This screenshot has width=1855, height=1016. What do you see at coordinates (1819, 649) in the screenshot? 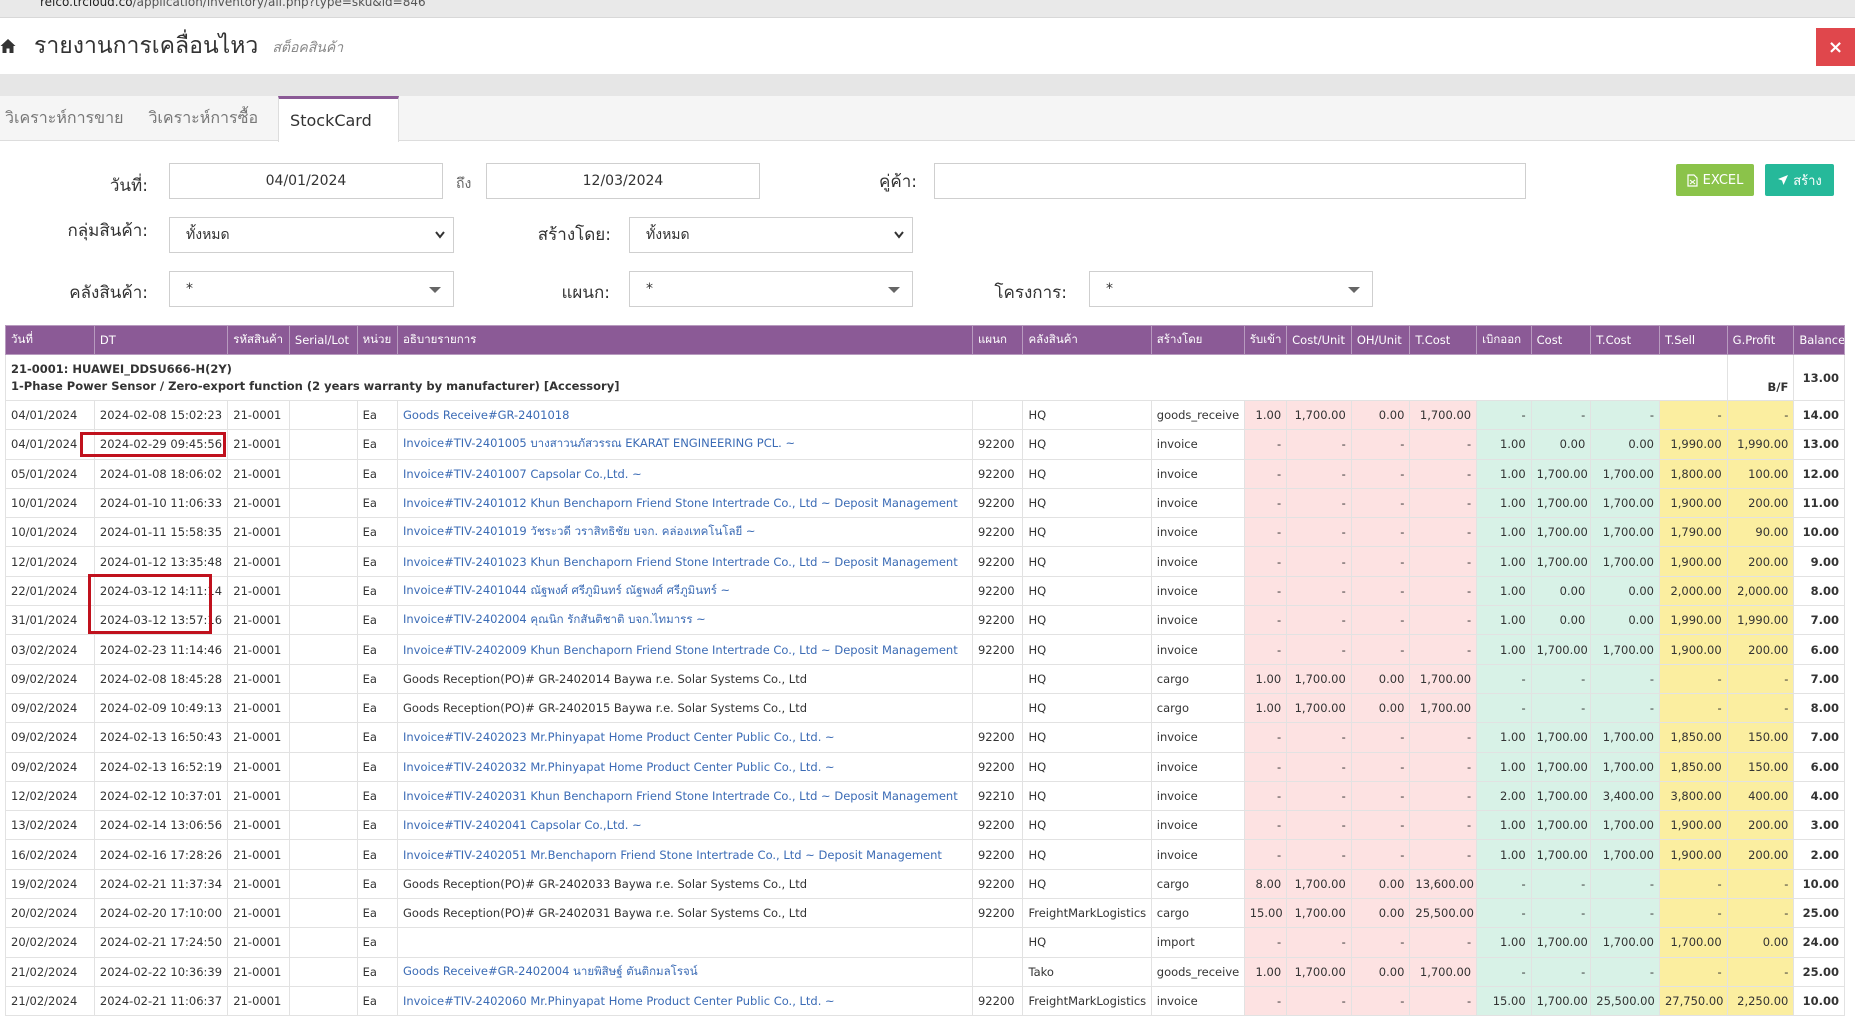
I see `cell-balance: 6.00` at bounding box center [1819, 649].